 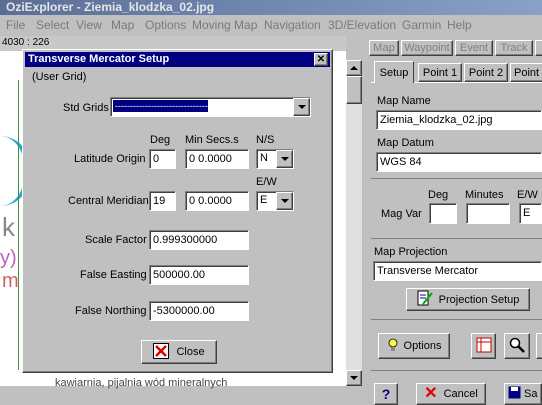 I want to click on tab-more, so click(x=538, y=48).